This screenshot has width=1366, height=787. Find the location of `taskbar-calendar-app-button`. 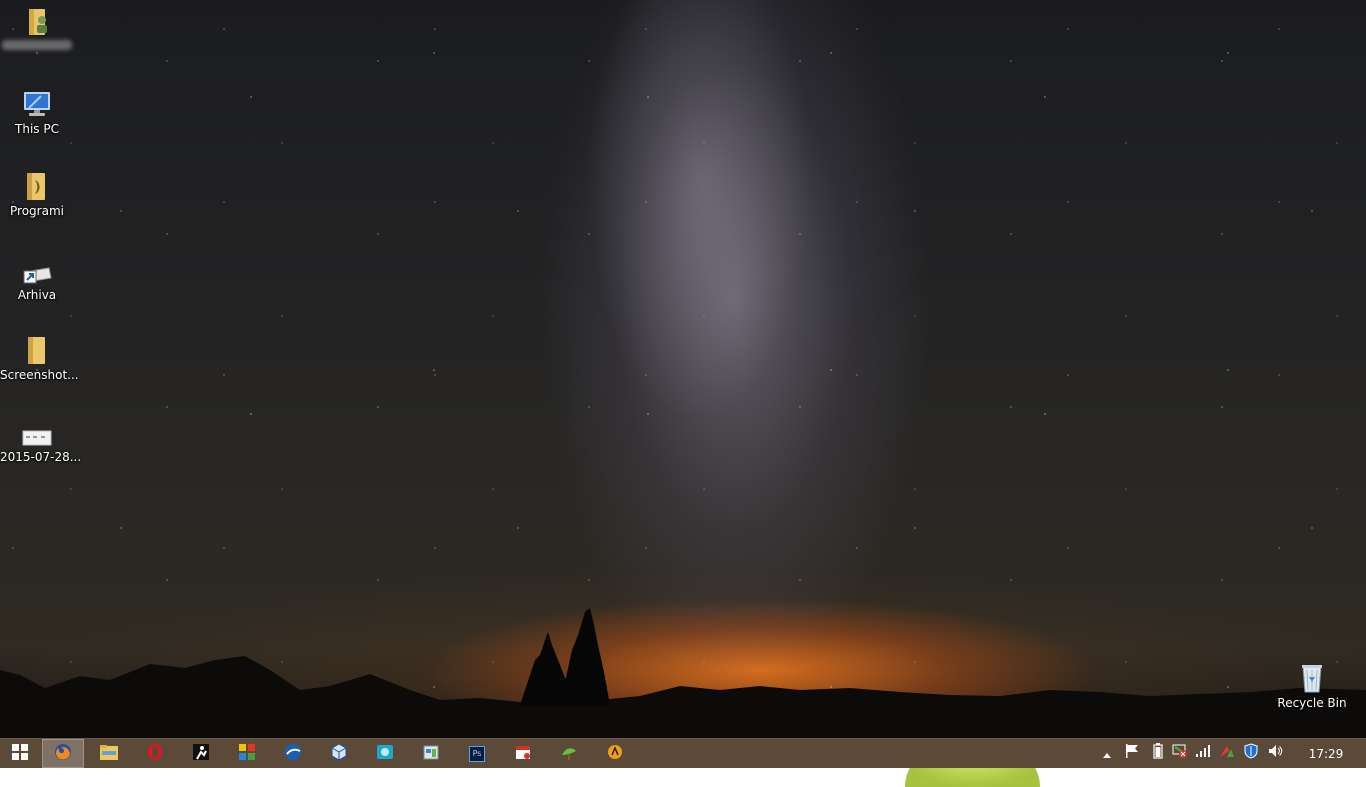

taskbar-calendar-app-button is located at coordinates (523, 753).